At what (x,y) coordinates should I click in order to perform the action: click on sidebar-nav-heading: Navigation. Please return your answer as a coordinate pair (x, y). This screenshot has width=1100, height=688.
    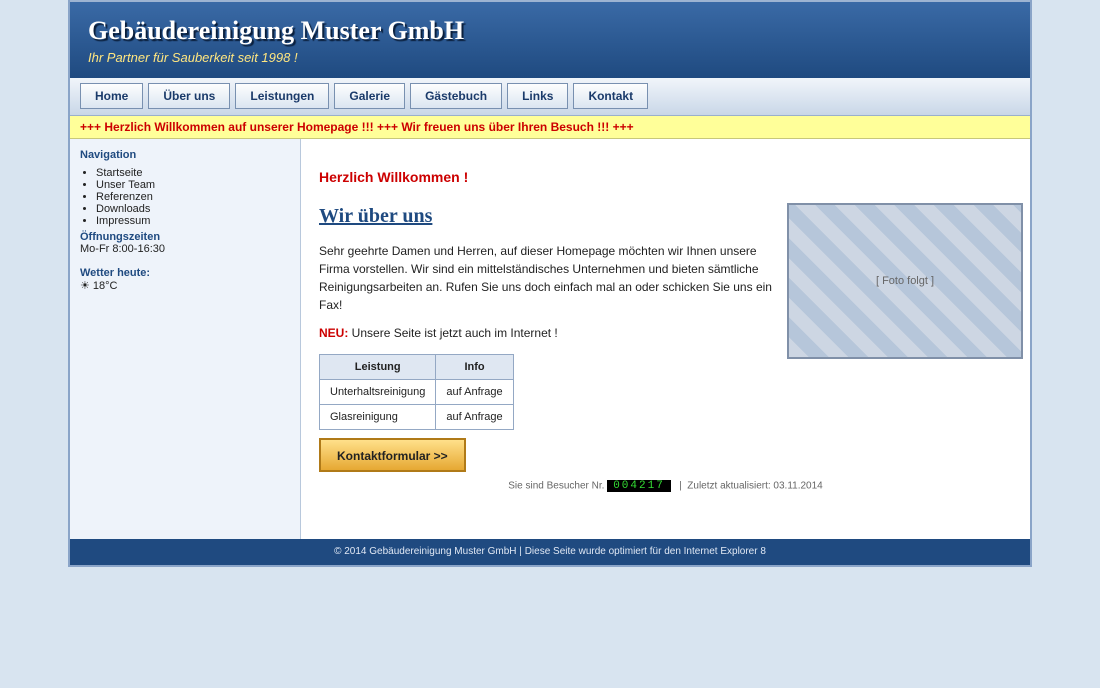
    Looking at the image, I should click on (108, 155).